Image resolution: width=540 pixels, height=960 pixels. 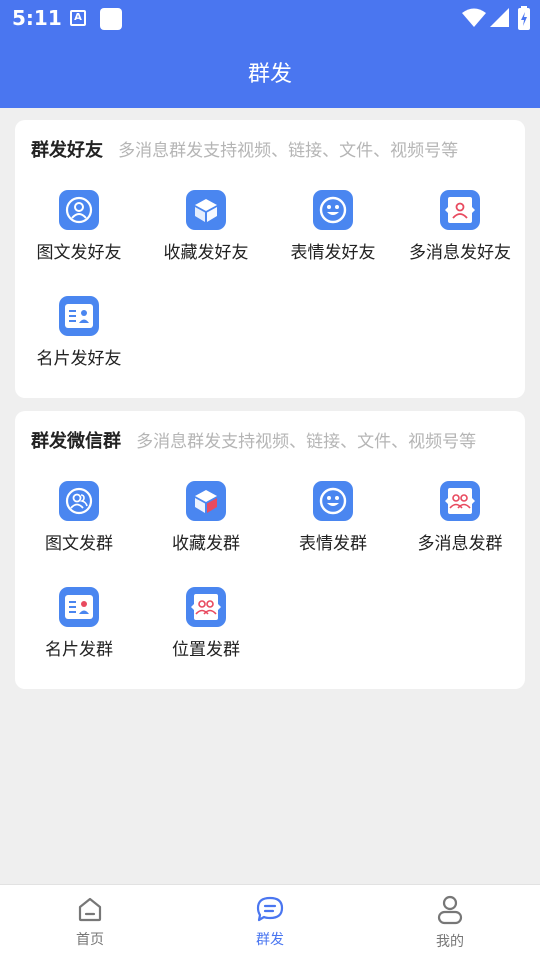 I want to click on multi-message-to-groups-button: 多消息发群, so click(x=460, y=517).